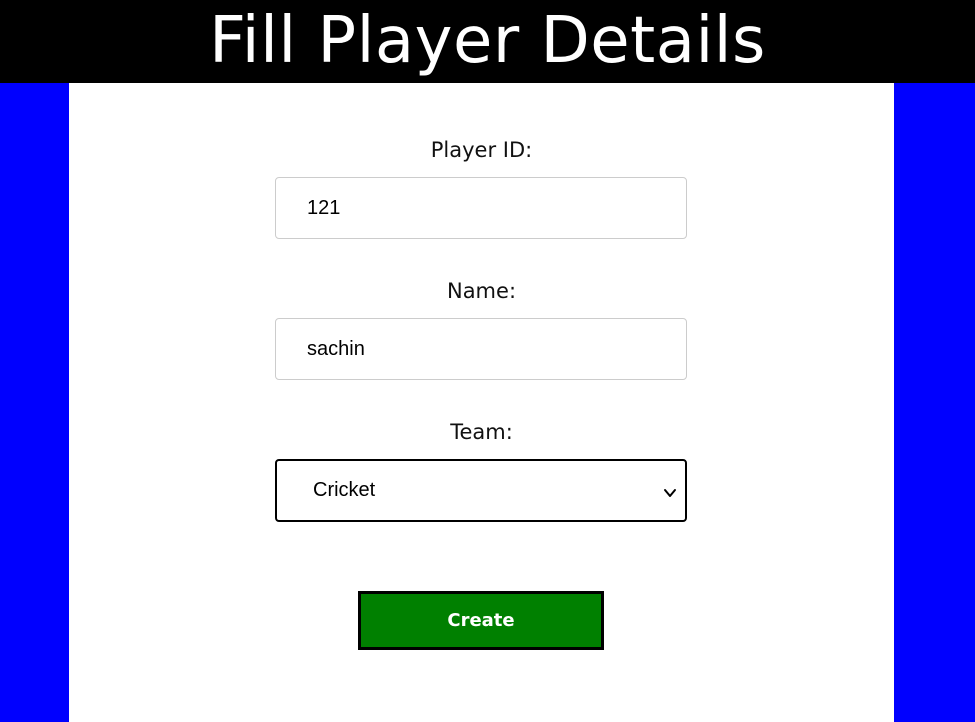 The width and height of the screenshot is (975, 722). I want to click on name-input, so click(481, 349).